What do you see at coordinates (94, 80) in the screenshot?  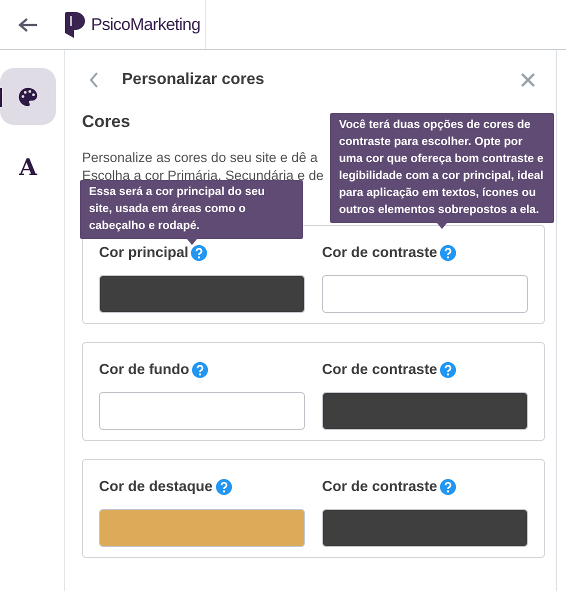 I see `back-chevron-icon` at bounding box center [94, 80].